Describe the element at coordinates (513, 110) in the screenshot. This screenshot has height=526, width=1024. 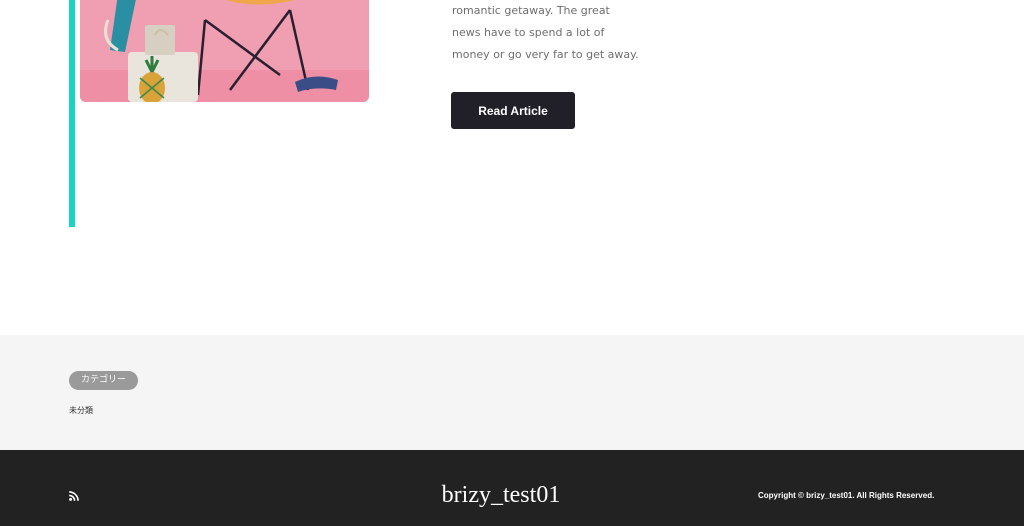
I see `read-article-button: Read Article` at that location.